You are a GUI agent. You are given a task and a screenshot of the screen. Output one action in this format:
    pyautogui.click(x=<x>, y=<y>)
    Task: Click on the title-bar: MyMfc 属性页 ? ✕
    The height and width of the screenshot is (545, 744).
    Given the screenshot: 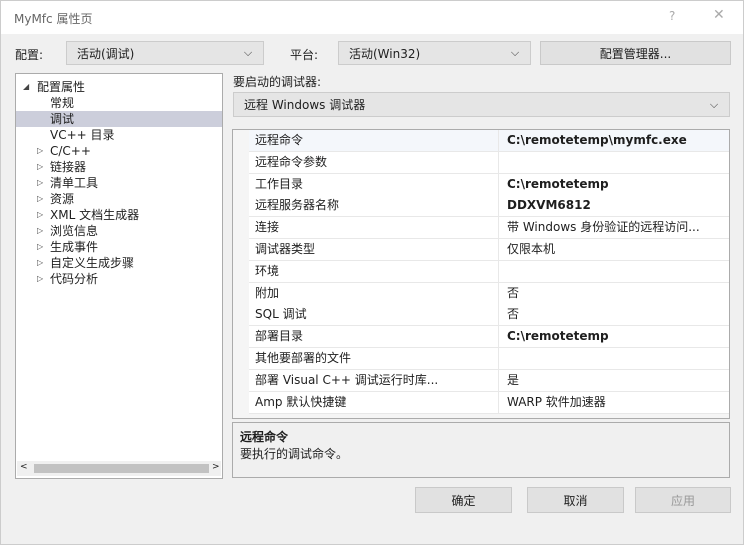 What is the action you would take?
    pyautogui.click(x=372, y=17)
    